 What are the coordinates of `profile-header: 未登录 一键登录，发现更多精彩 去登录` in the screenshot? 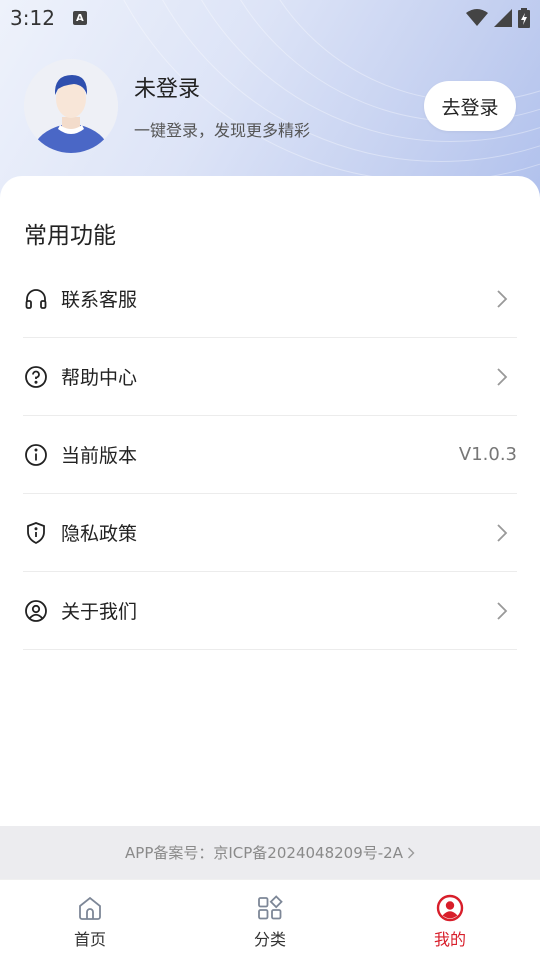 It's located at (270, 106).